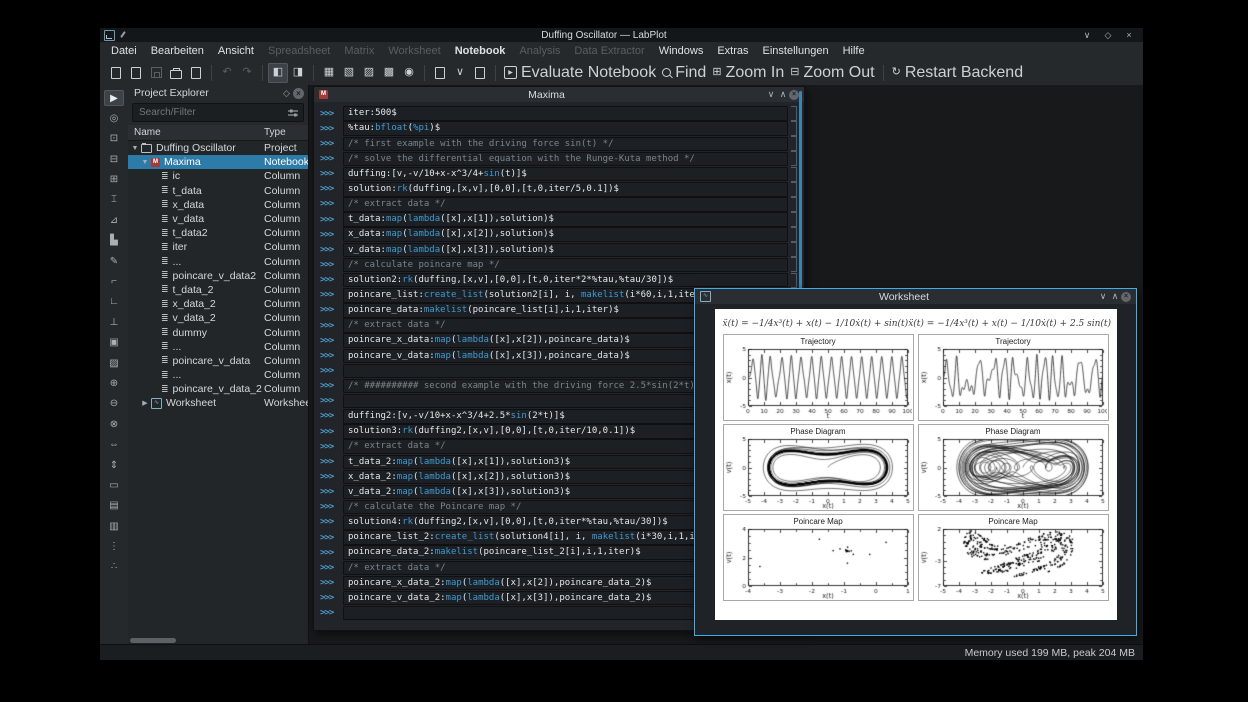 This screenshot has height=702, width=1248. I want to click on code-input-field: v_data:map(lambda([x],x[3]),solution)$, so click(565, 250).